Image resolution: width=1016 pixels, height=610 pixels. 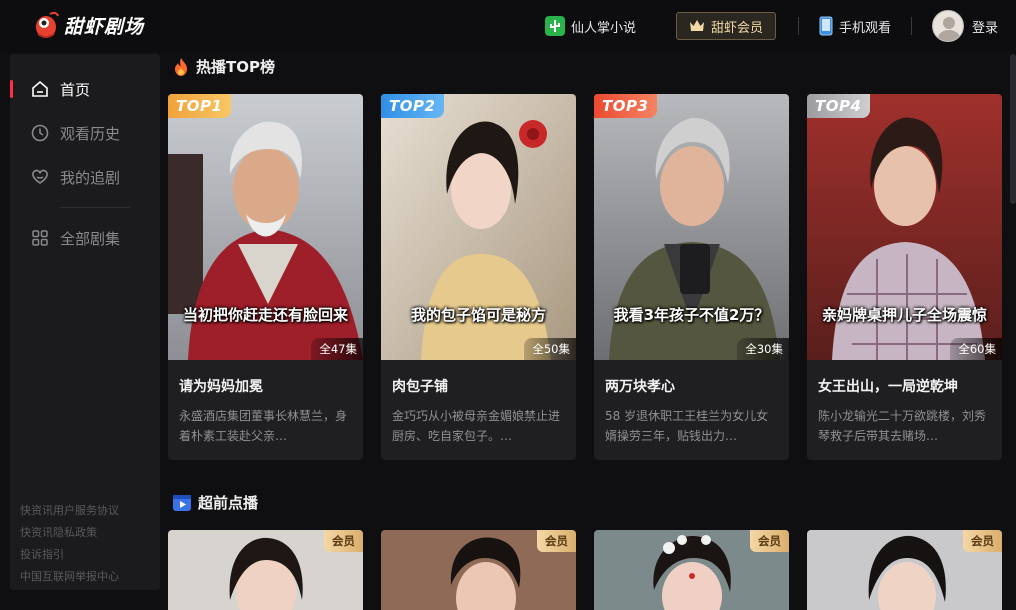 I want to click on login-label: 登录, so click(x=984, y=28).